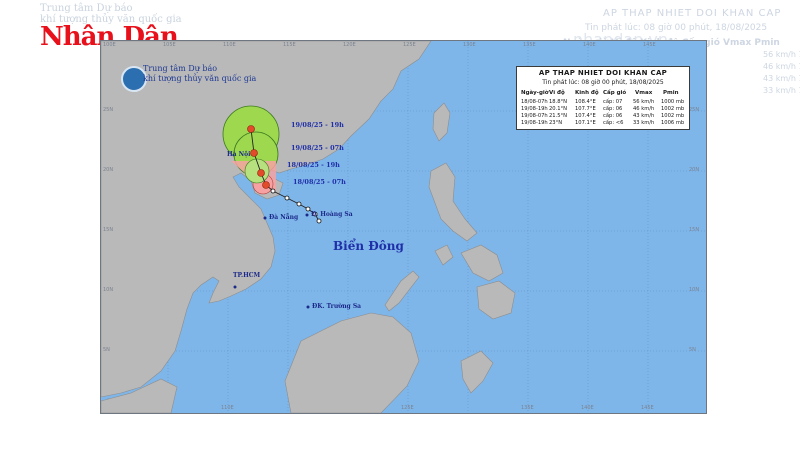 This screenshot has width=800, height=450. I want to click on lon-tick: 110E, so click(229, 45).